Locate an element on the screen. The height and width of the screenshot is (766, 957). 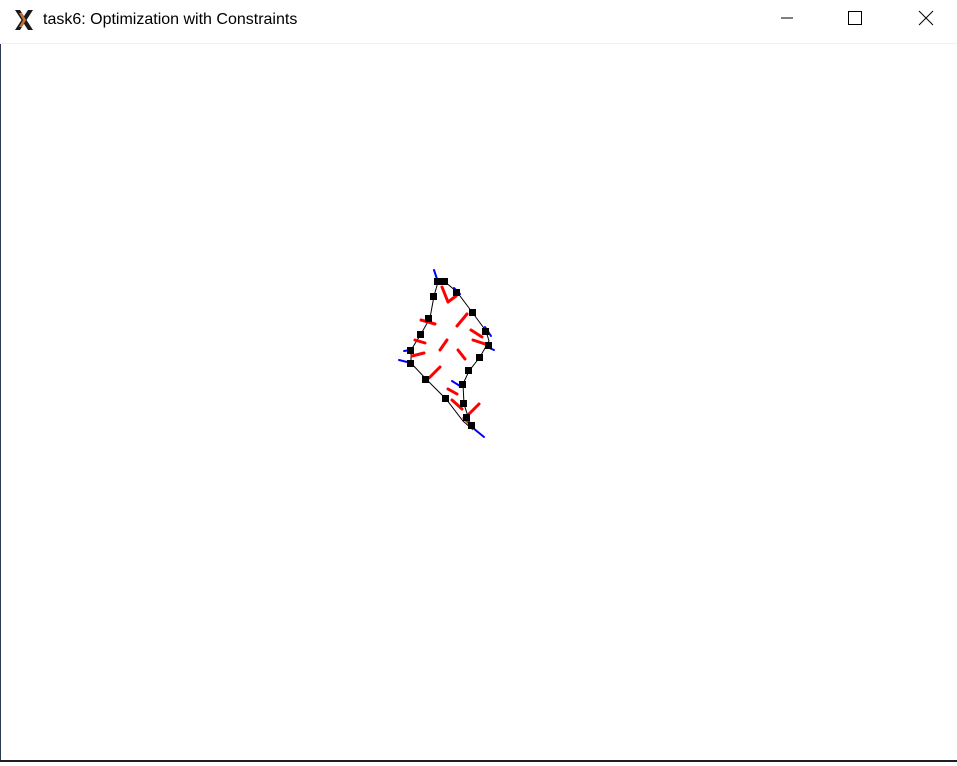
window-bottom-border is located at coordinates (478, 763).